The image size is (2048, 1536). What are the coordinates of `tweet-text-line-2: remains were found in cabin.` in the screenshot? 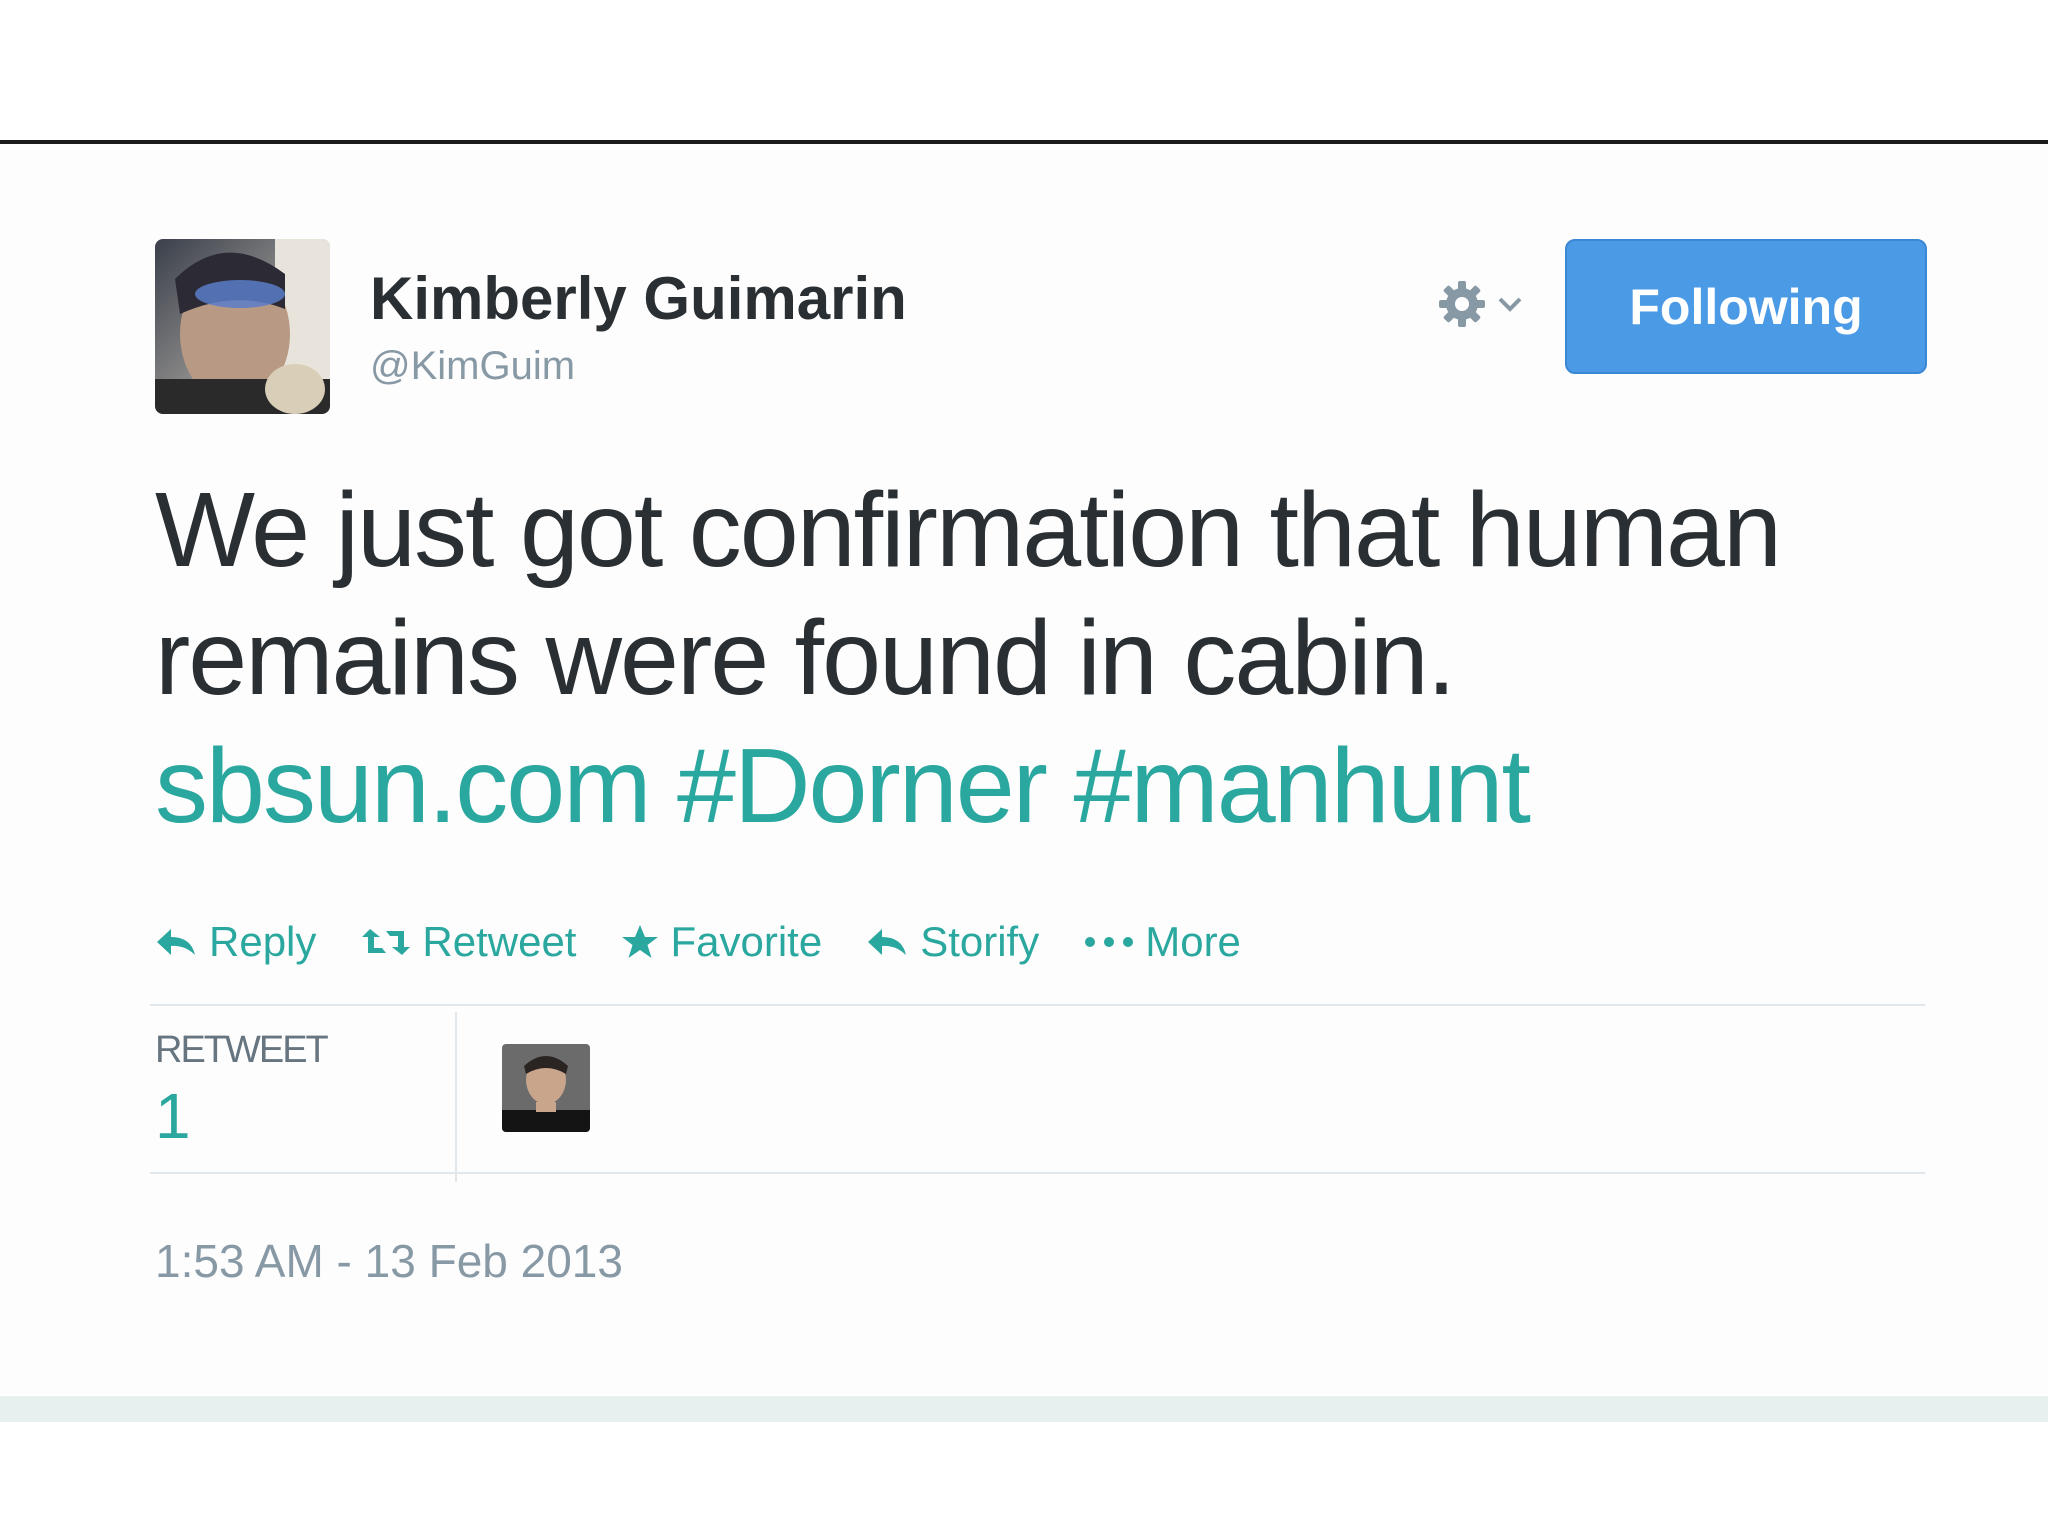 It's located at (805, 658).